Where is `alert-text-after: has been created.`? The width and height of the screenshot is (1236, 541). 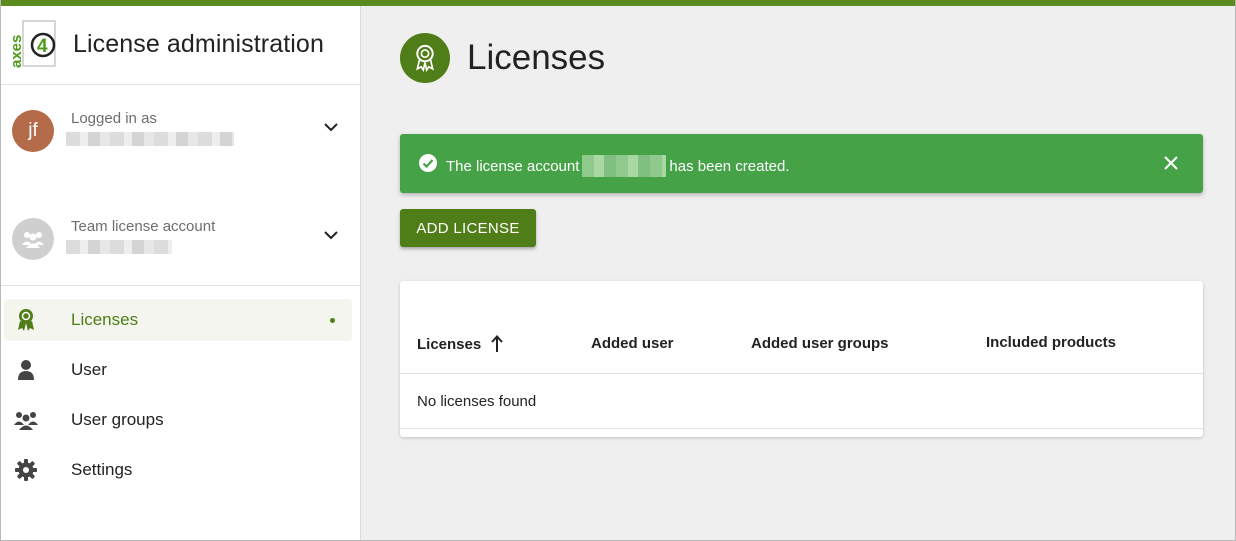
alert-text-after: has been created. is located at coordinates (729, 166).